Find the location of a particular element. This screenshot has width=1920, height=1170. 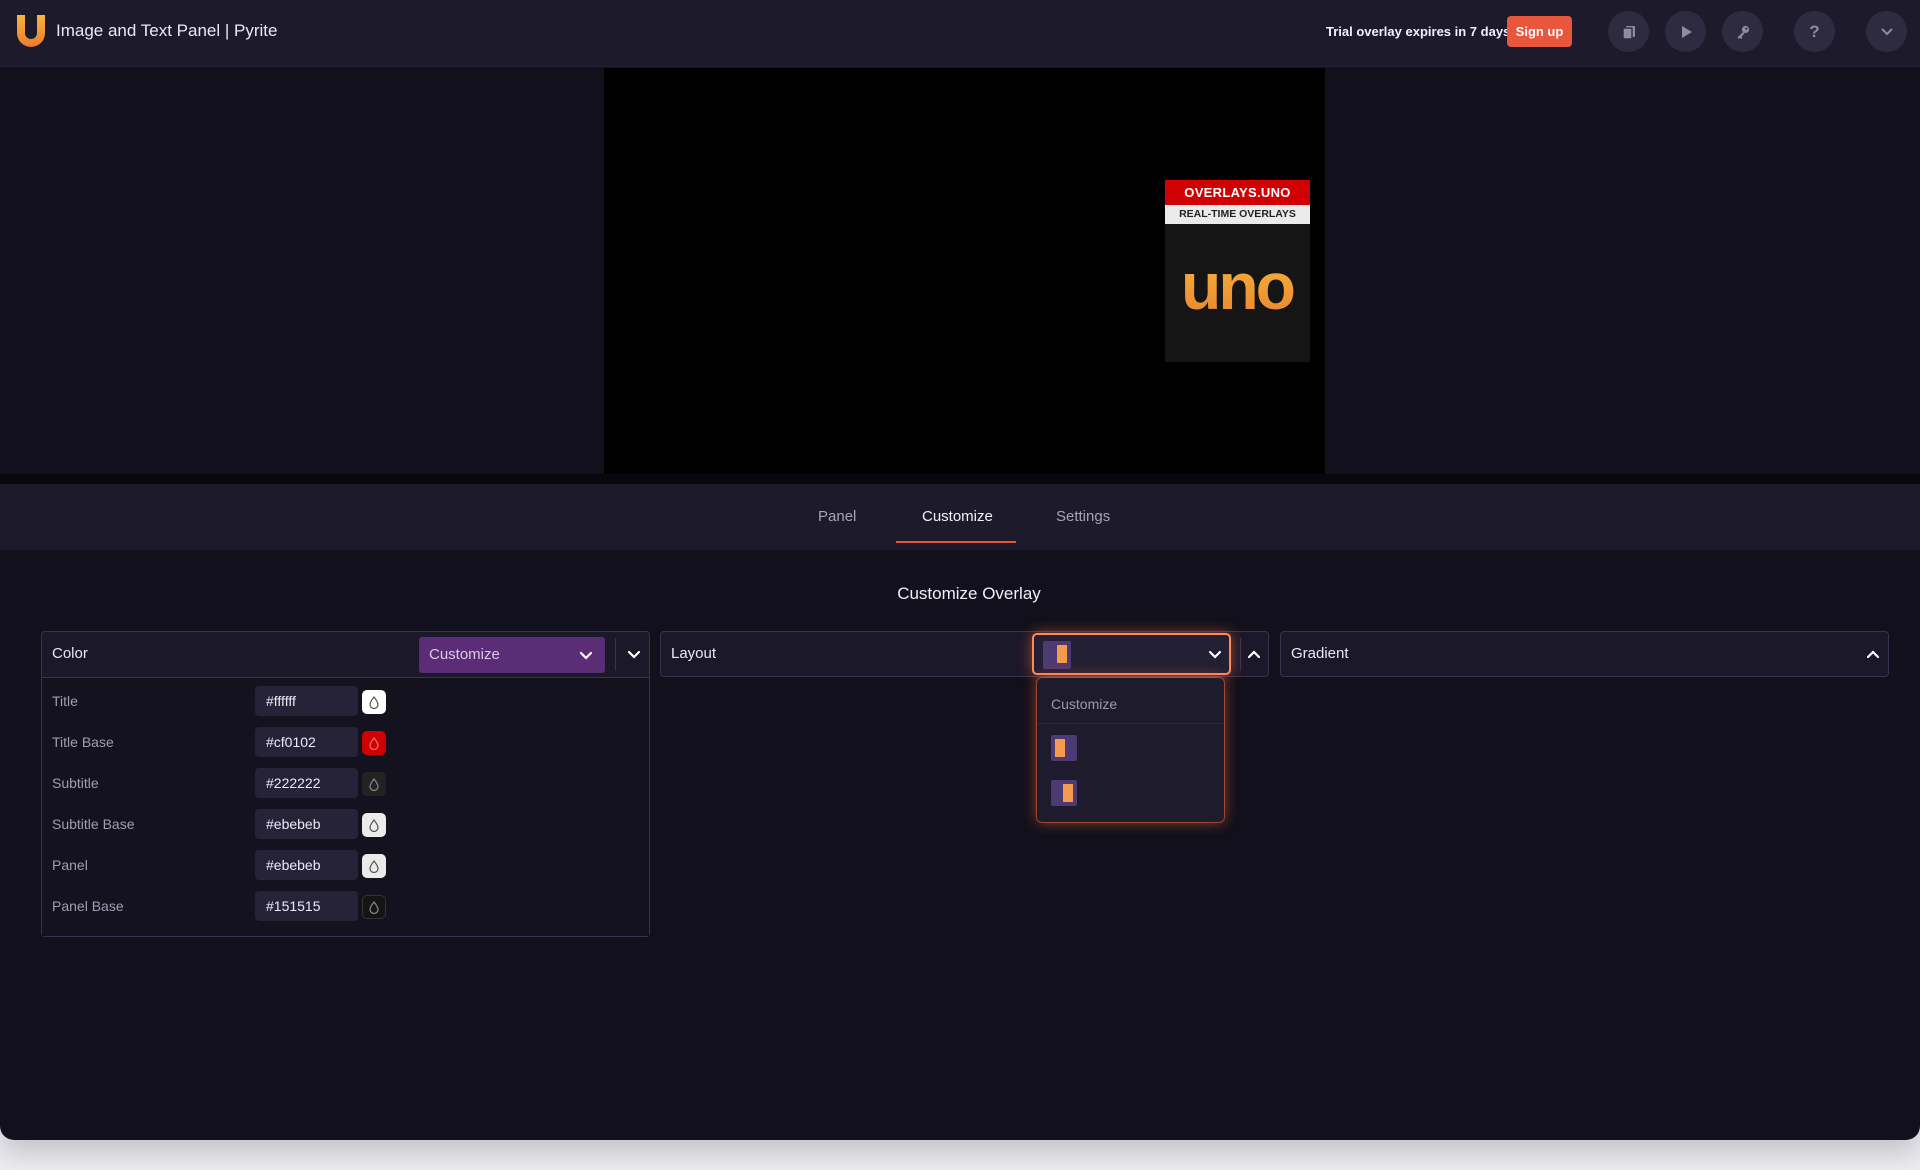

color-row-label: Title is located at coordinates (65, 701).